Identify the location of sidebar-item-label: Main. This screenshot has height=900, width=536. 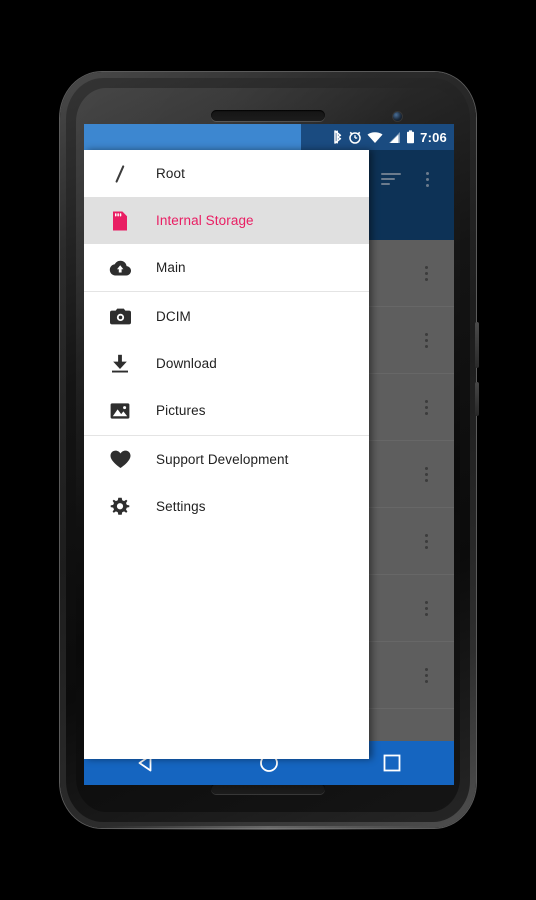
(171, 267).